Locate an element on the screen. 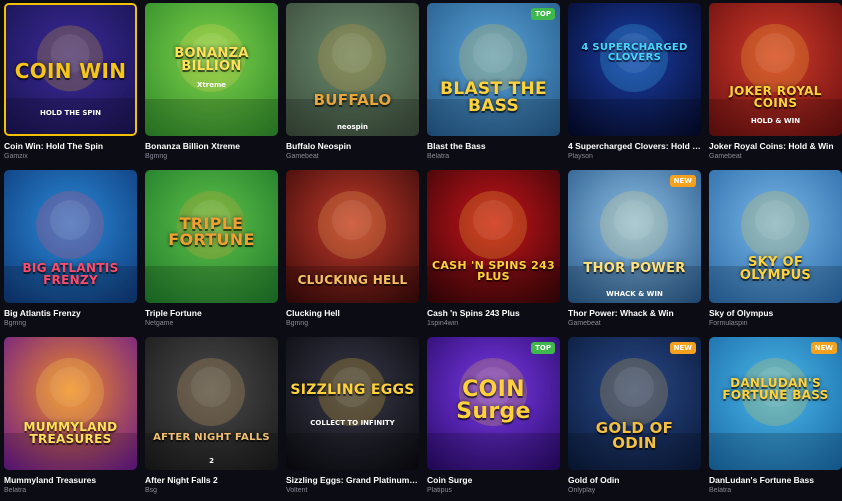 The width and height of the screenshot is (842, 501). game-logo-text: 4 SUPERCHARGED CLOVERS is located at coordinates (634, 52).